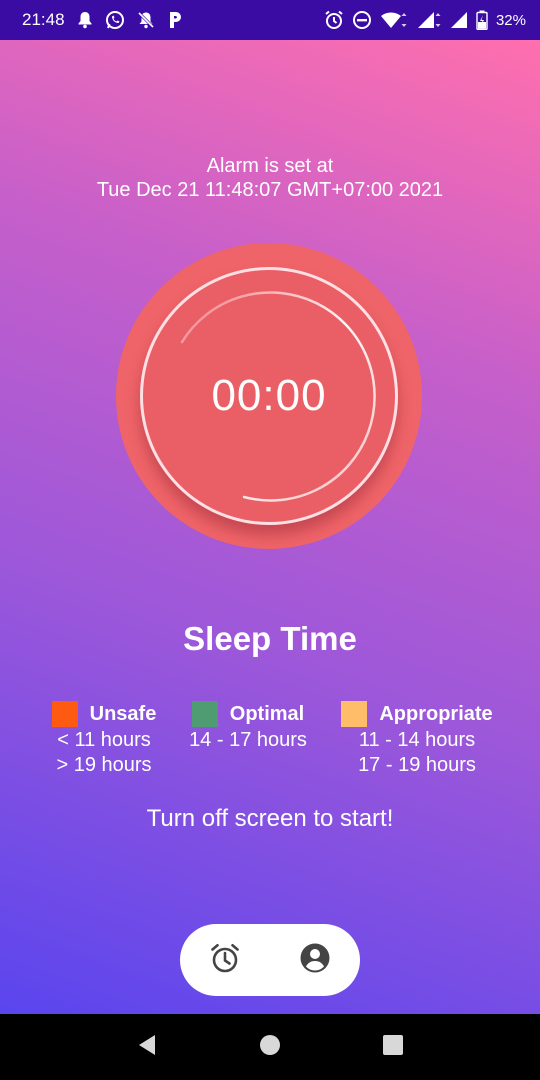 The image size is (540, 1080). What do you see at coordinates (64, 714) in the screenshot?
I see `unsafe-swatch` at bounding box center [64, 714].